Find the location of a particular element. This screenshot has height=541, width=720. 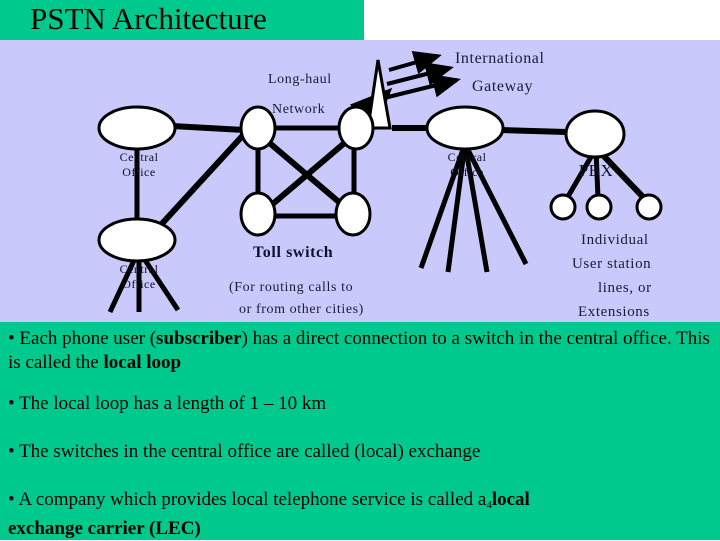

central-office-top-left-line2: Office is located at coordinates (139, 172).